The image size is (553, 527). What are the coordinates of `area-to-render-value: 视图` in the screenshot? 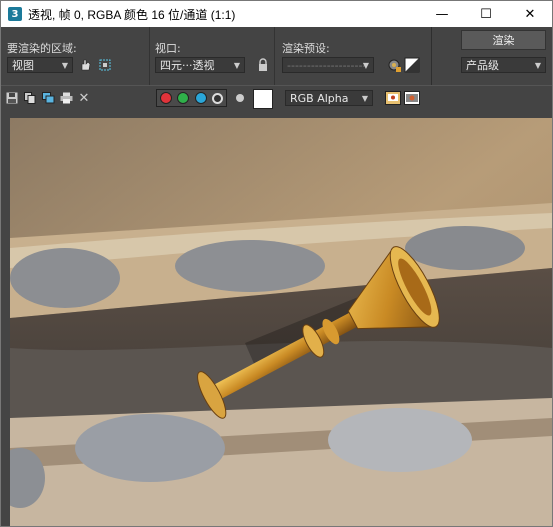 It's located at (23, 65).